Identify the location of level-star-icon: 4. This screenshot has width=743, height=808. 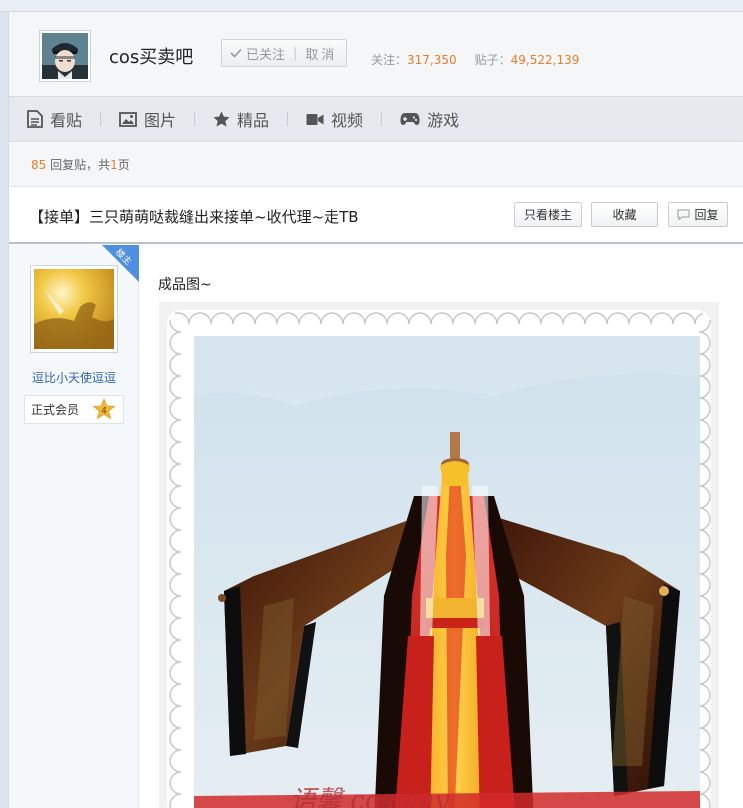
(104, 408).